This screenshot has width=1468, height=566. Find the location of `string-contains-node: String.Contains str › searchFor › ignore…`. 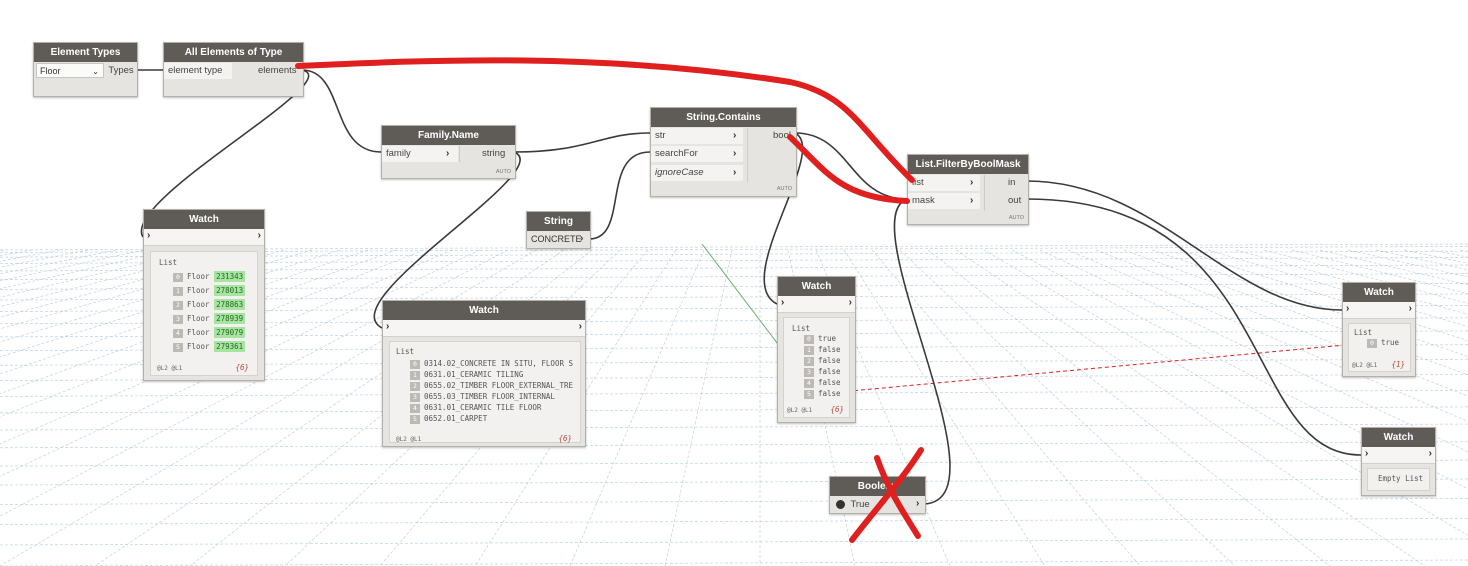

string-contains-node: String.Contains str › searchFor › ignore… is located at coordinates (723, 152).